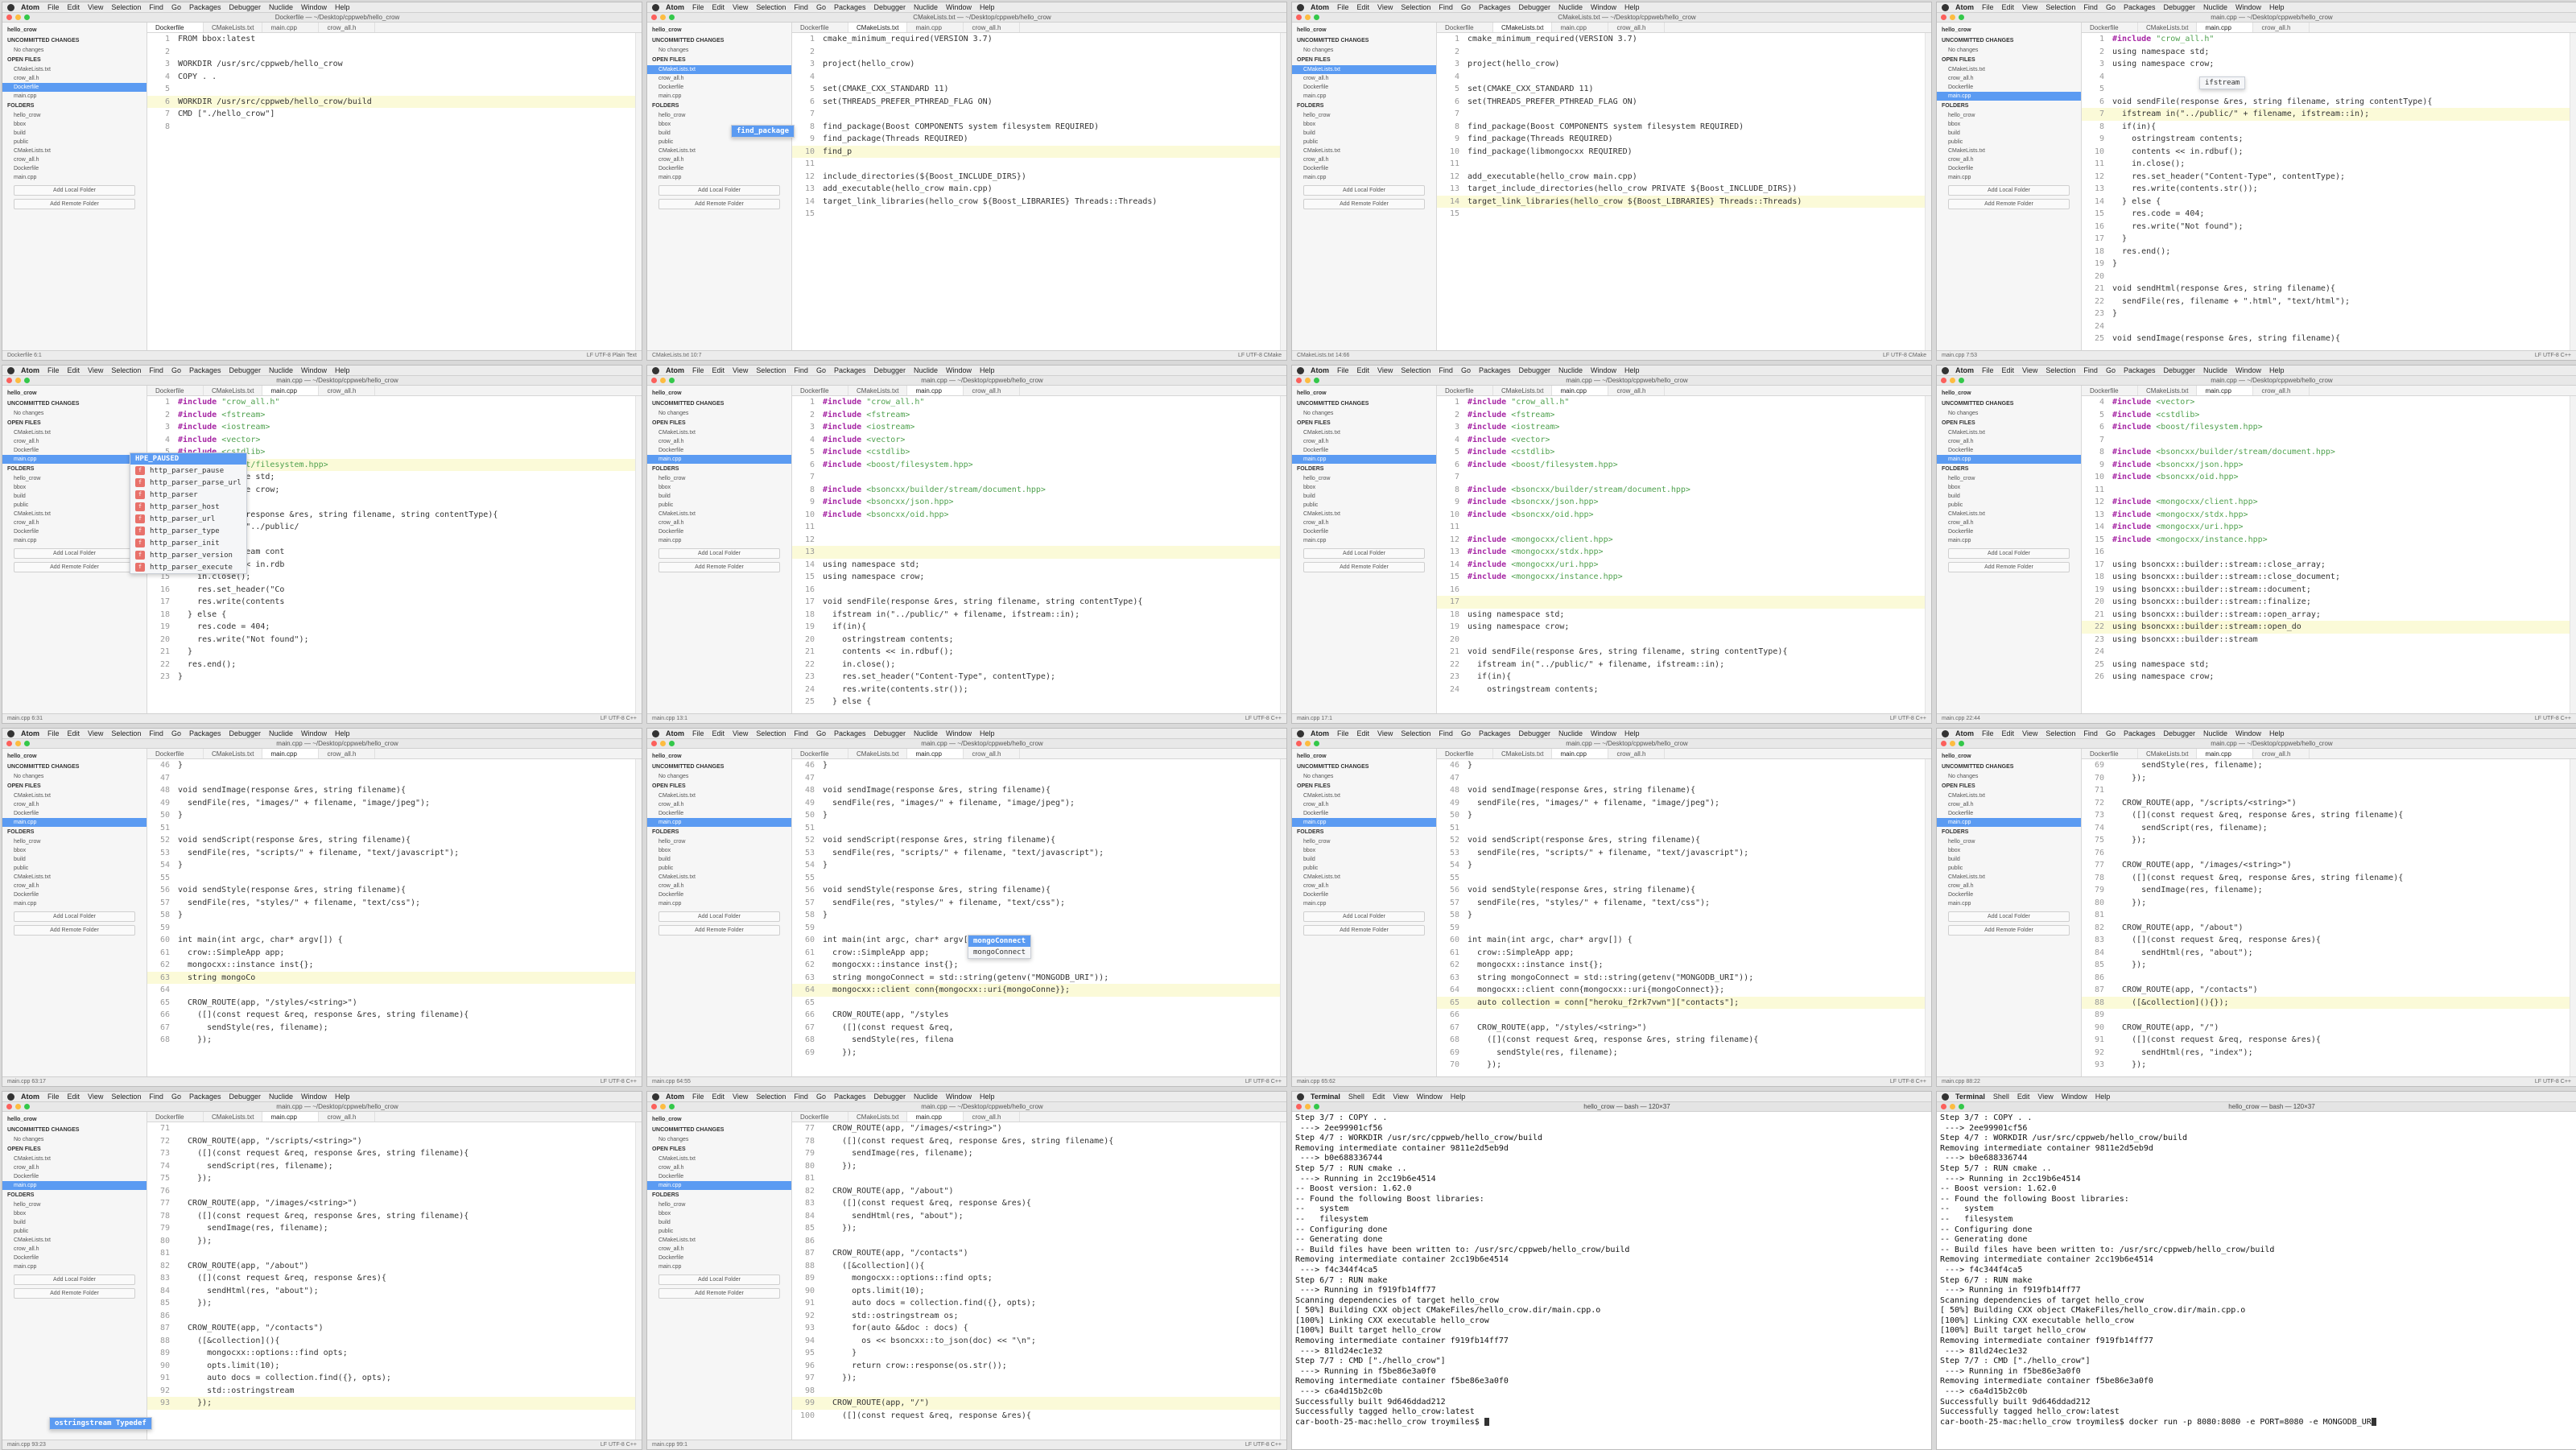 This screenshot has height=1450, width=2576. I want to click on cursor-position: main.cpp 13:1, so click(669, 718).